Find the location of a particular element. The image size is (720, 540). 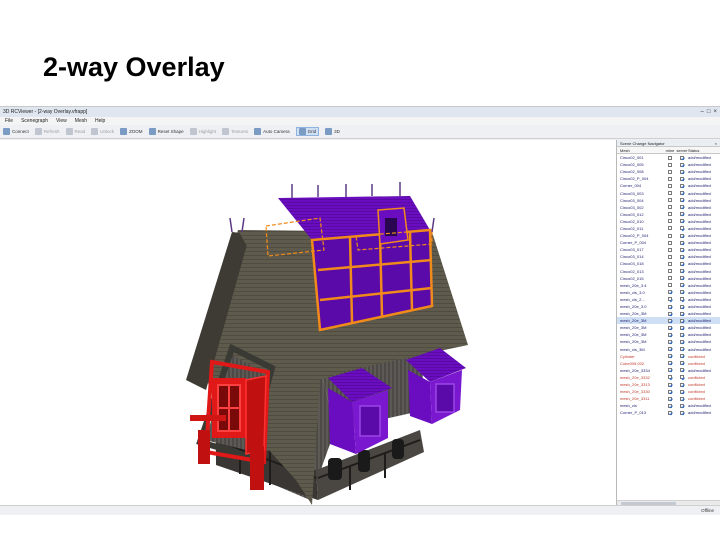

table-row: mesh_cls_2... add/modified is located at coordinates (668, 299).